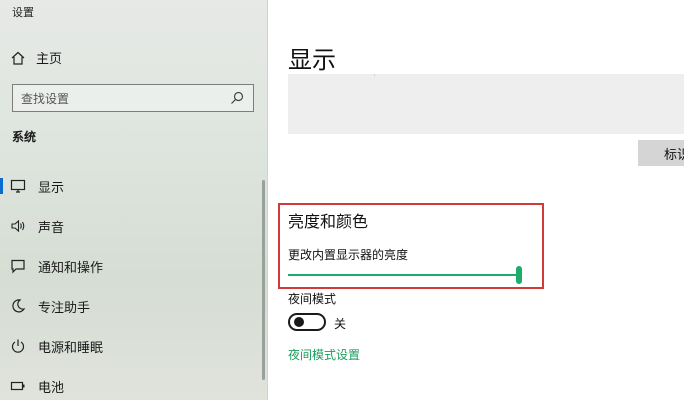  I want to click on sidebar-item-label: 电池, so click(51, 388).